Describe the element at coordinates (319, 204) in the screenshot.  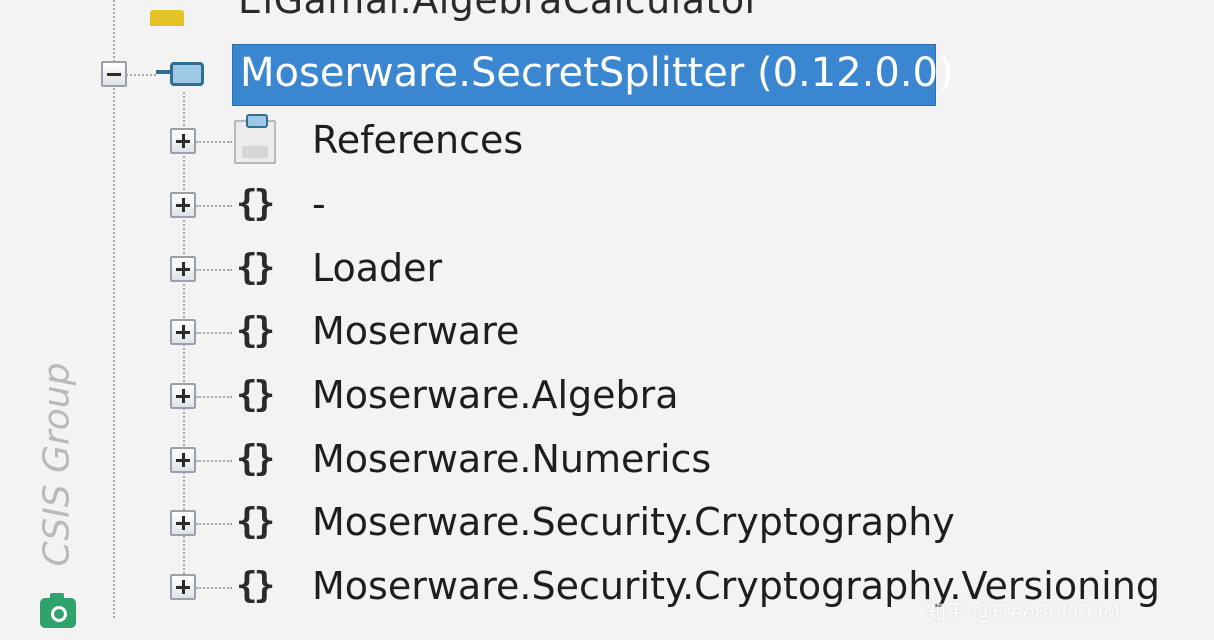
I see `tree-row-label: -` at that location.